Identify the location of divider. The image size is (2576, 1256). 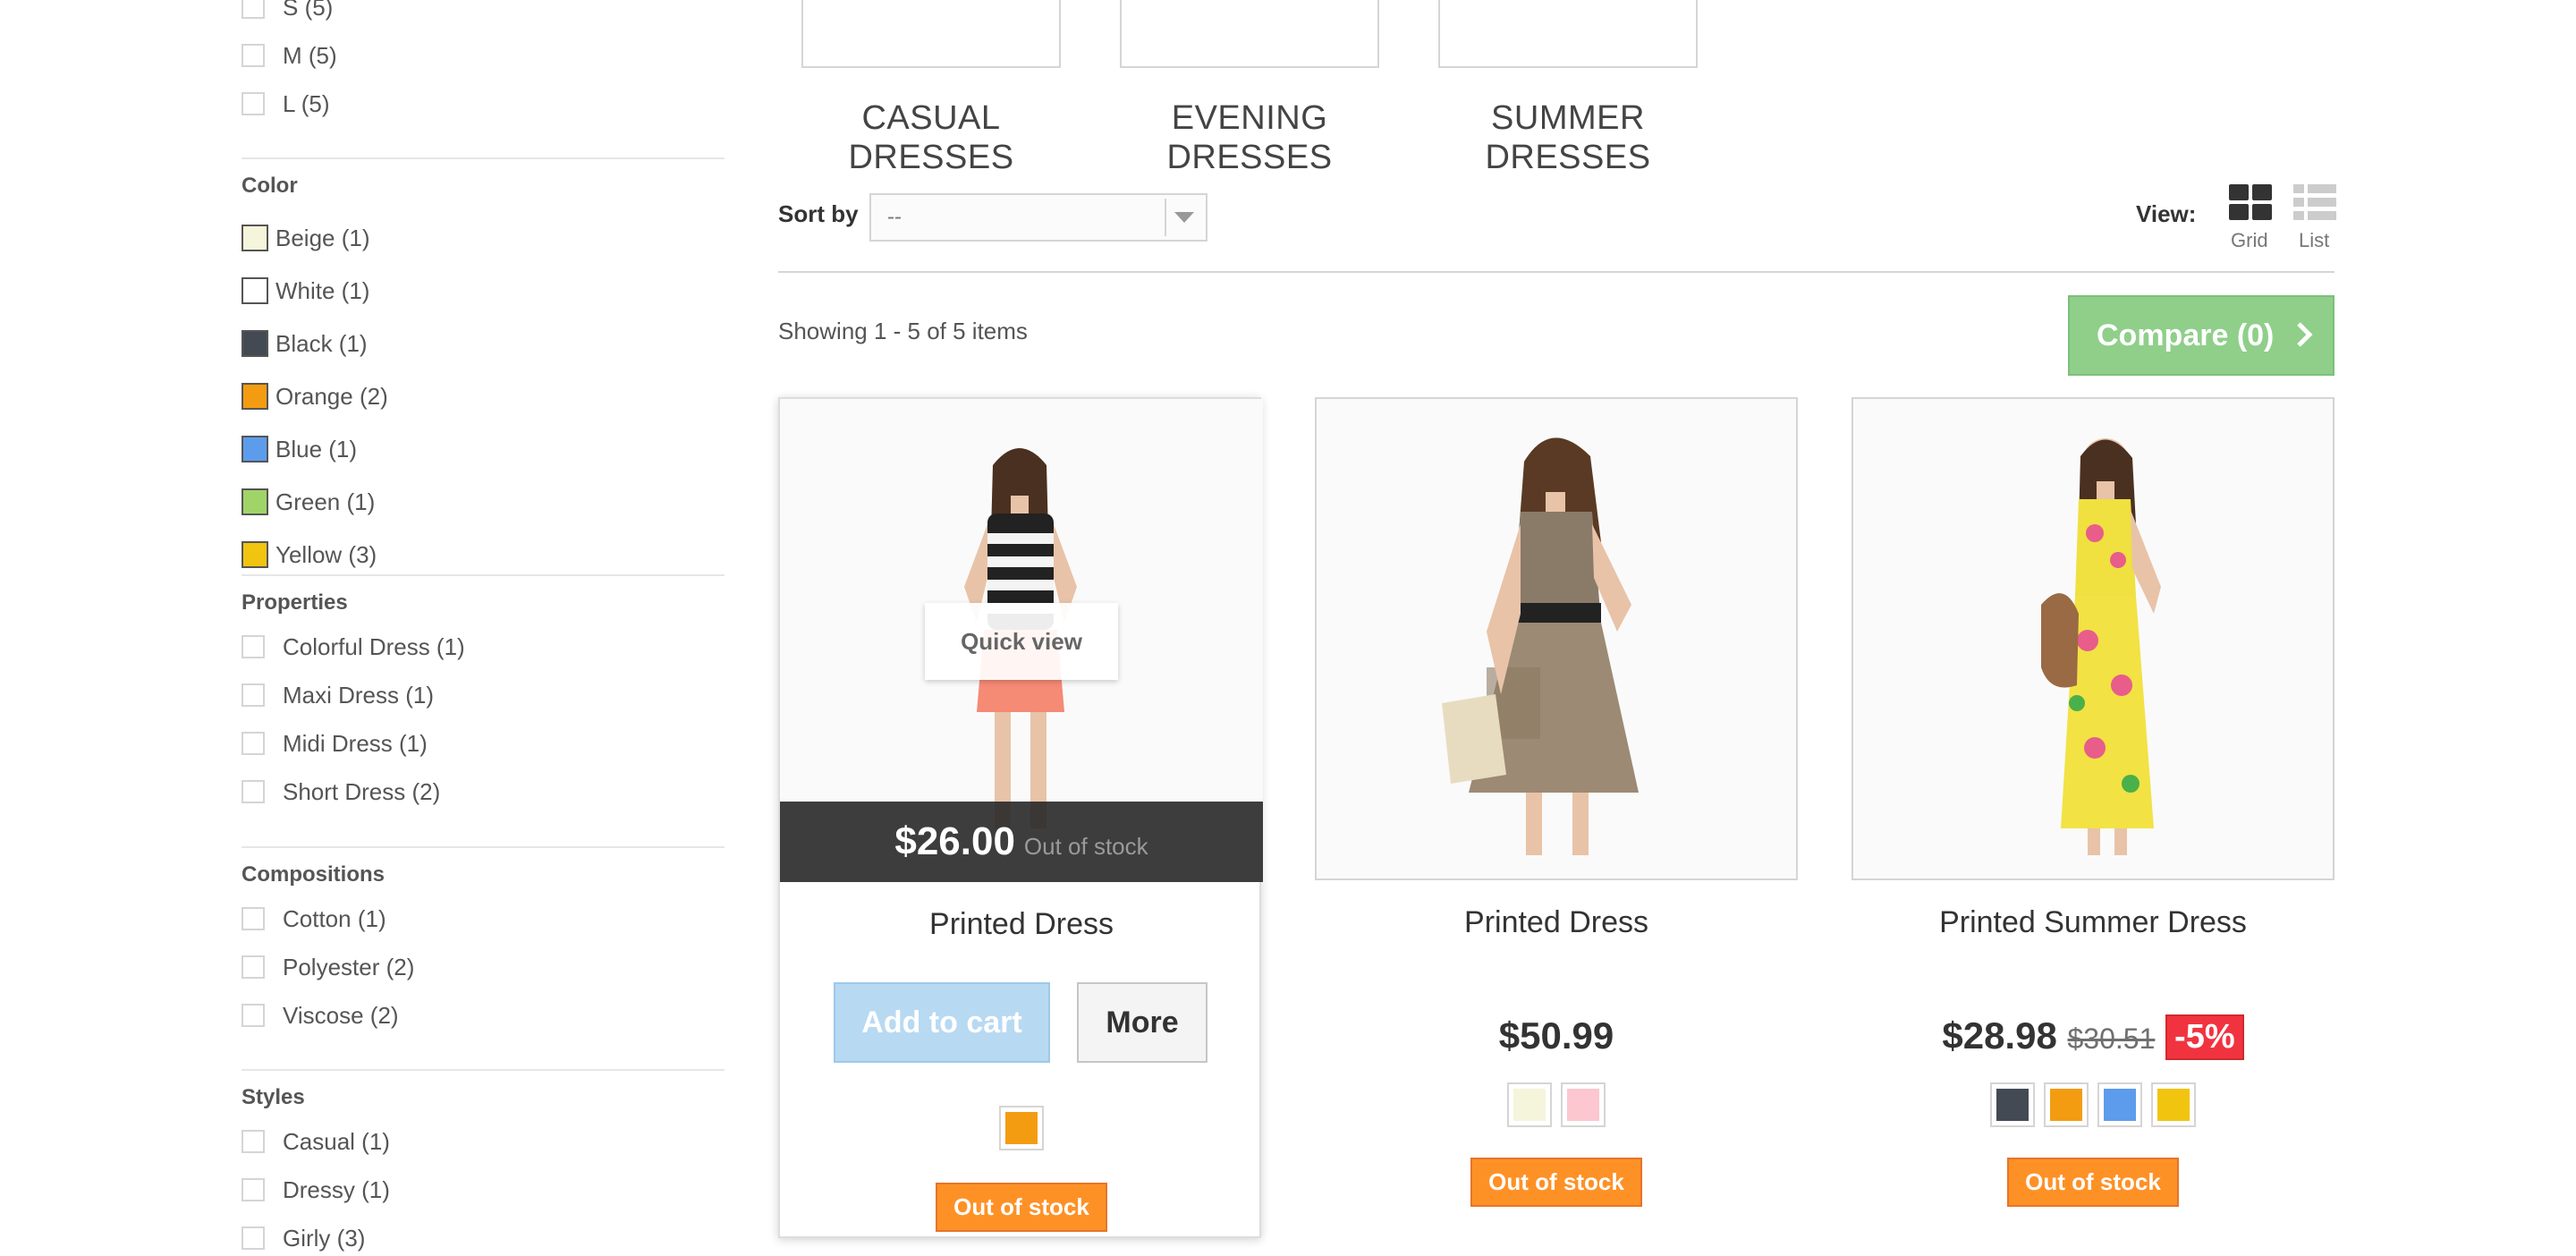
(483, 158).